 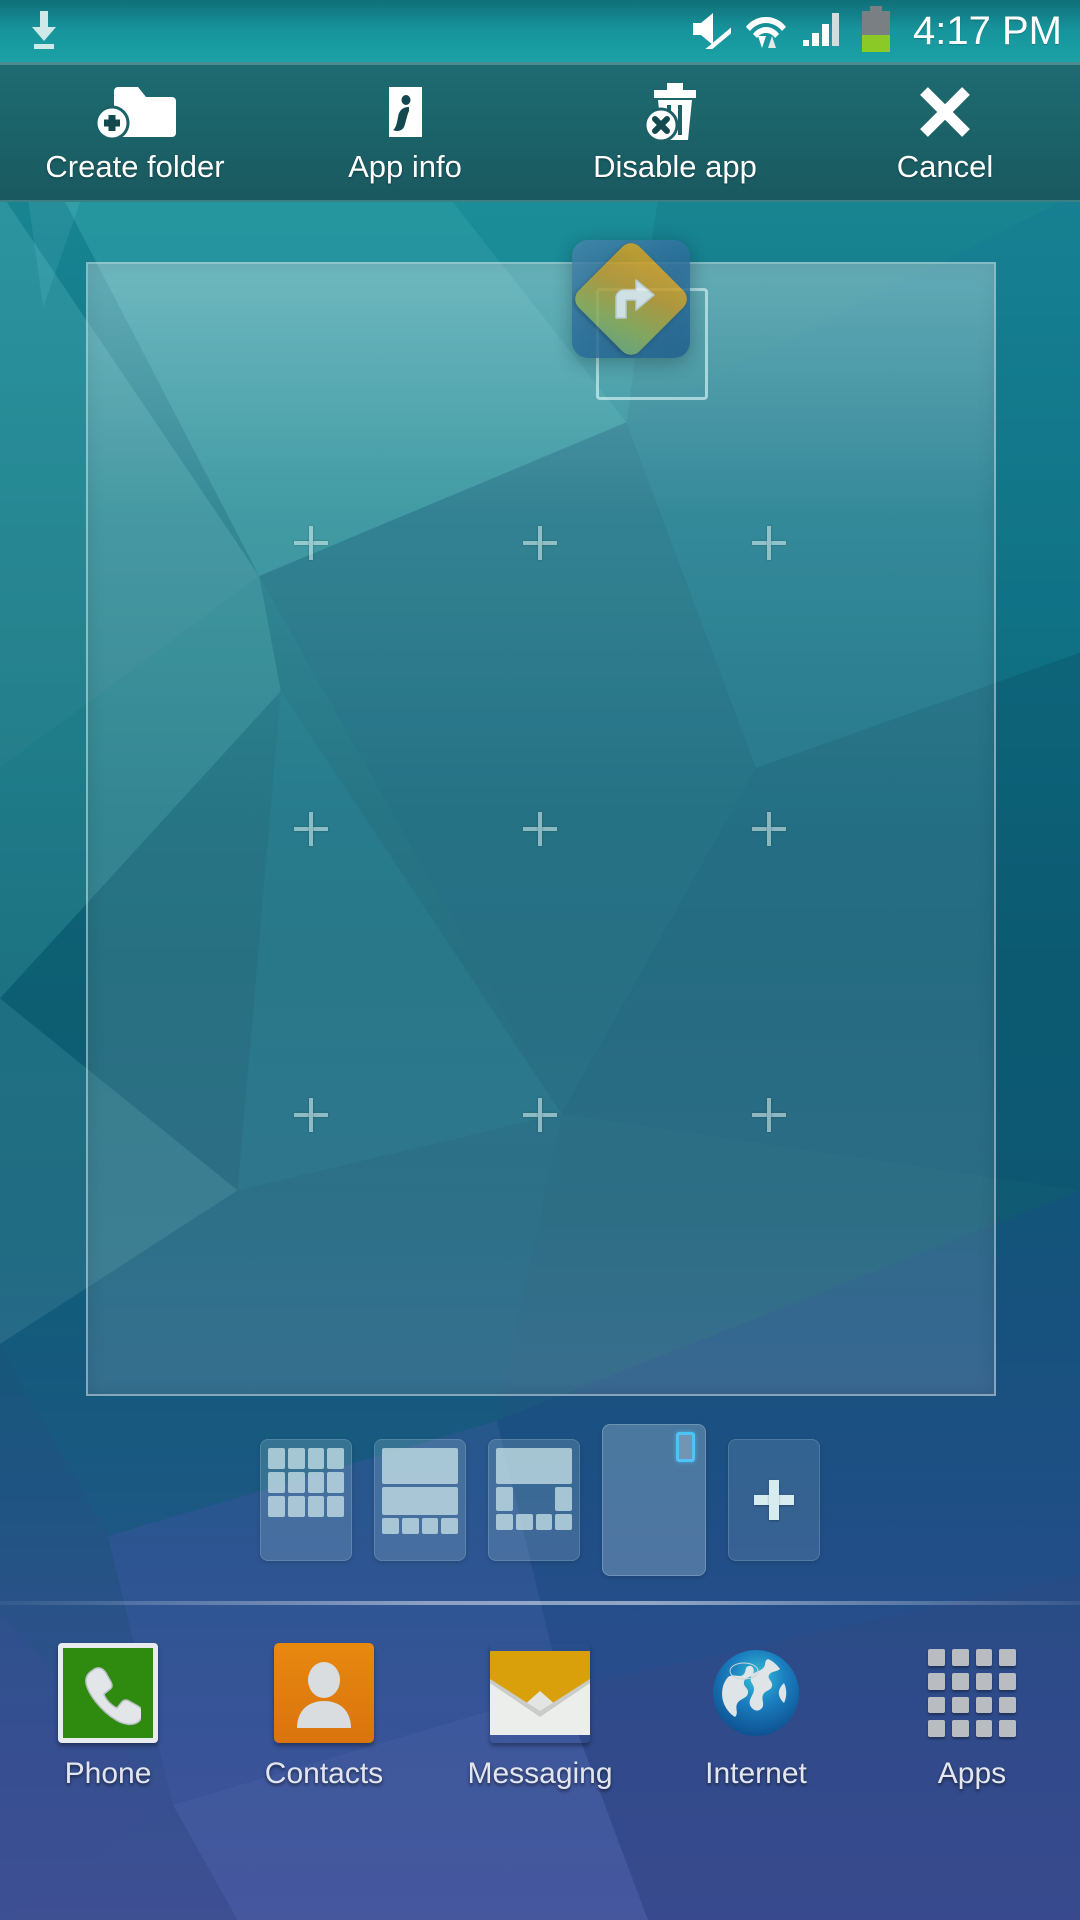 What do you see at coordinates (945, 166) in the screenshot?
I see `cancel-label: Cancel` at bounding box center [945, 166].